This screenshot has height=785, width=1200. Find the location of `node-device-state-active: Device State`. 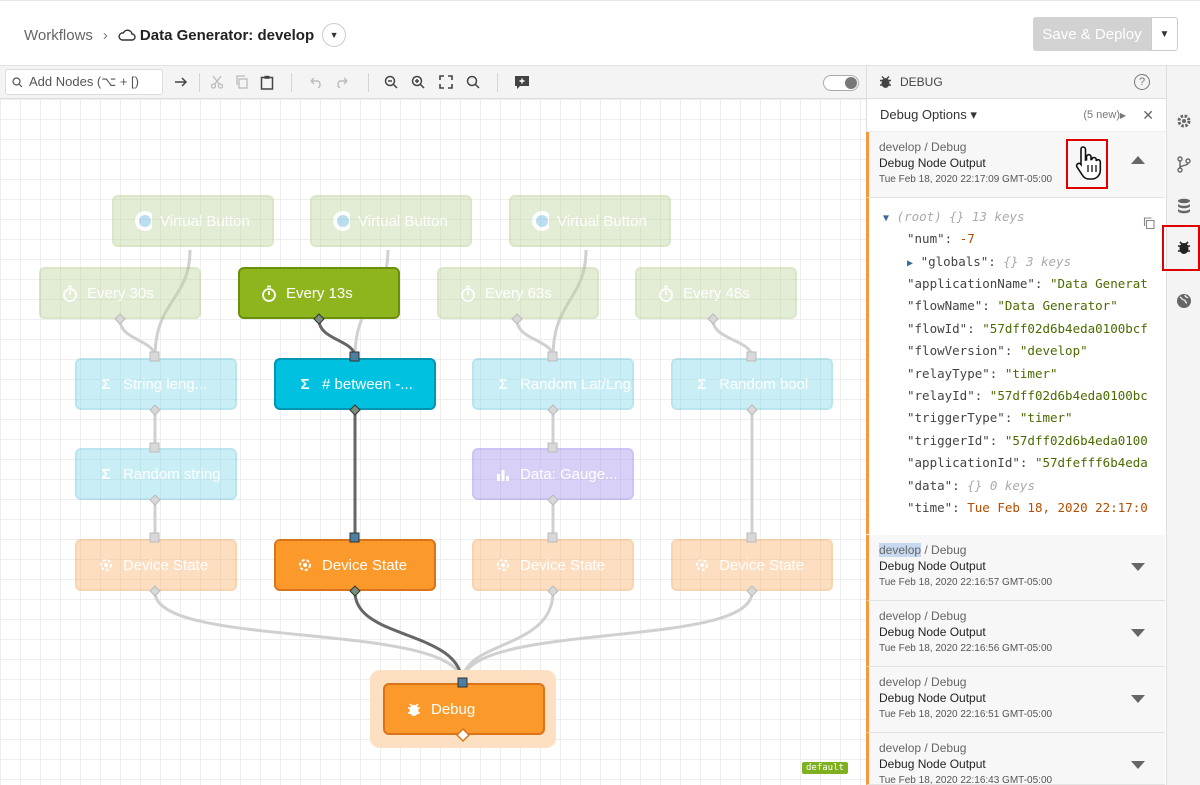

node-device-state-active: Device State is located at coordinates (355, 565).